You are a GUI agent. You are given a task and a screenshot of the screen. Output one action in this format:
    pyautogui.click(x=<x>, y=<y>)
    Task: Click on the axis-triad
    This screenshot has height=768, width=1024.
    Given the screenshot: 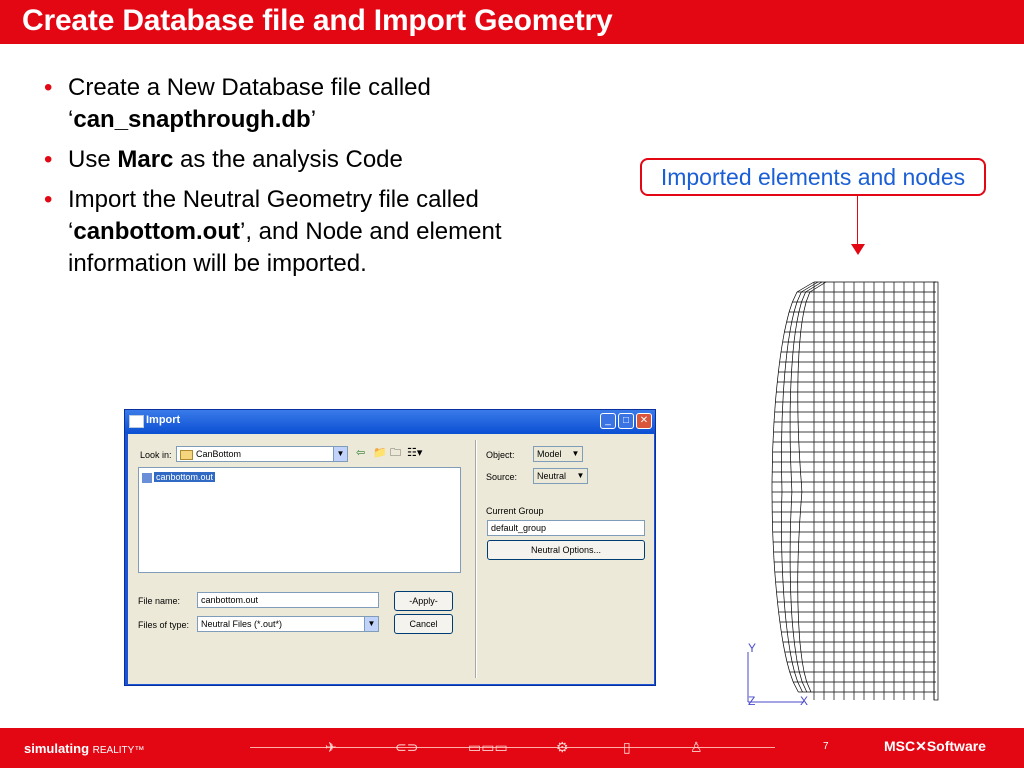 What is the action you would take?
    pyautogui.click(x=775, y=677)
    